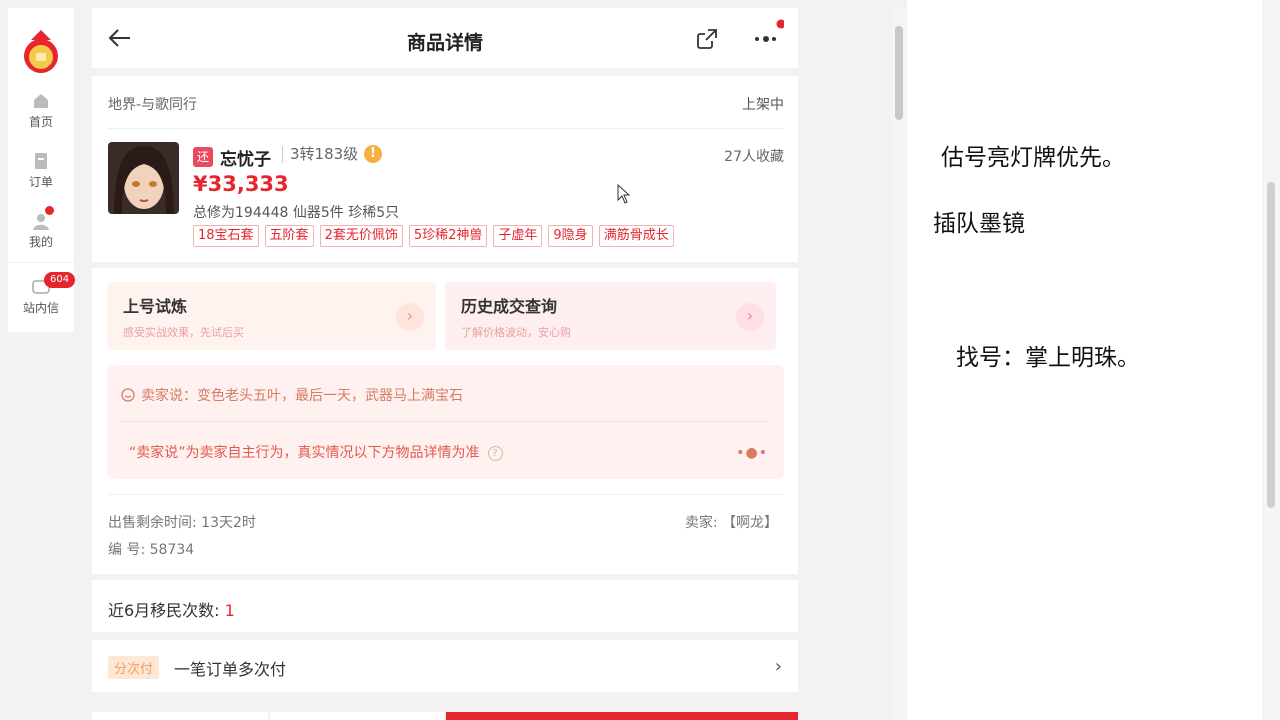 The image size is (1280, 720). I want to click on bottom-action-bar, so click(445, 716).